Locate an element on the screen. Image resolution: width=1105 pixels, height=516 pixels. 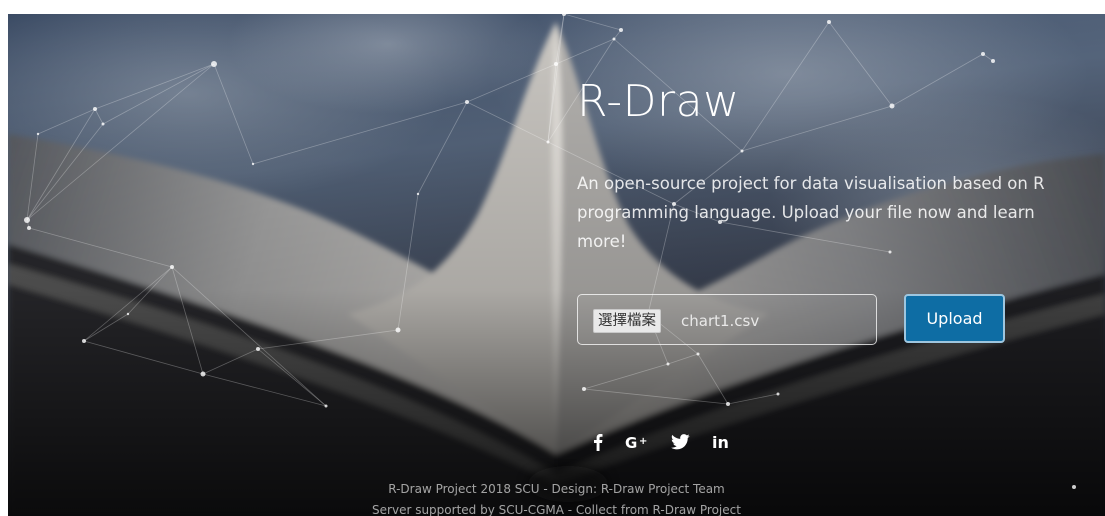
footer-credits: R-Draw Project 2018 SCU - Design is located at coordinates (556, 489).